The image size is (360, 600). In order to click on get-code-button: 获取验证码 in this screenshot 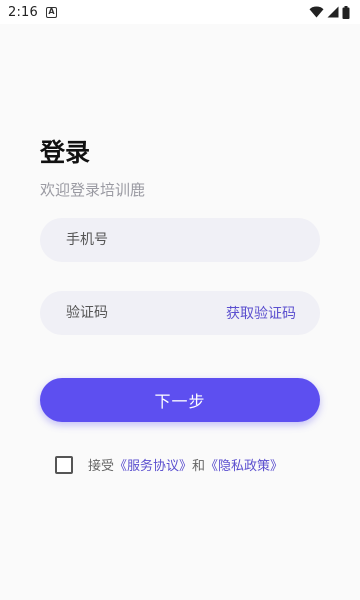, I will do `click(261, 313)`.